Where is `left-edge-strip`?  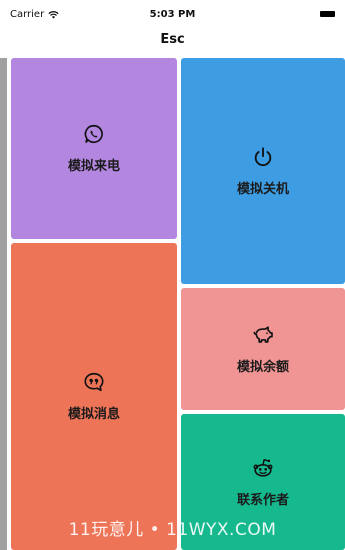
left-edge-strip is located at coordinates (3, 304).